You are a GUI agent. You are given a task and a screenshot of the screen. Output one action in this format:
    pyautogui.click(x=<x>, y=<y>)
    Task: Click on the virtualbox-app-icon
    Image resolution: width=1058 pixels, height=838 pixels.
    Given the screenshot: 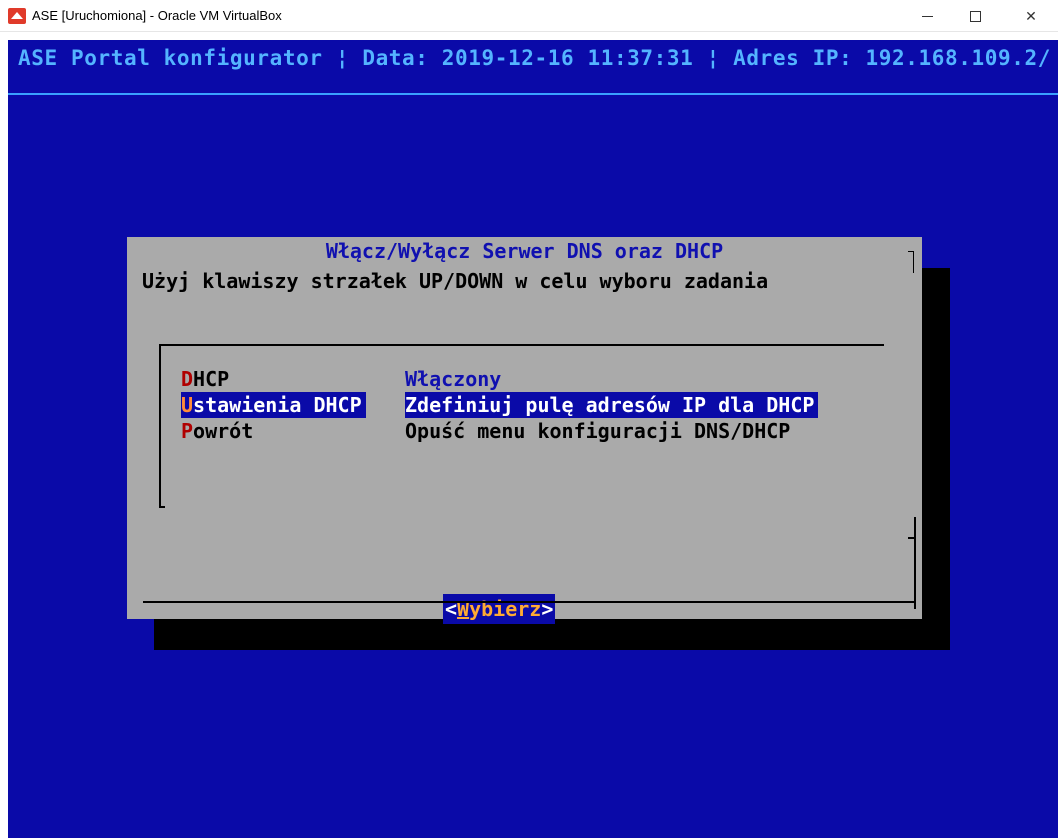 What is the action you would take?
    pyautogui.click(x=17, y=16)
    